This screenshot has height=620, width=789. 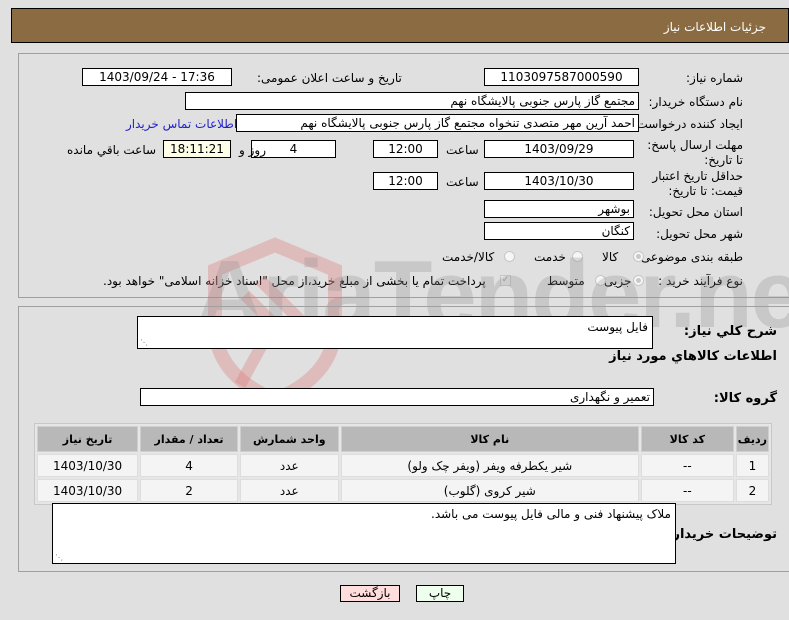 I want to click on back-button: بازگشت, so click(x=370, y=593).